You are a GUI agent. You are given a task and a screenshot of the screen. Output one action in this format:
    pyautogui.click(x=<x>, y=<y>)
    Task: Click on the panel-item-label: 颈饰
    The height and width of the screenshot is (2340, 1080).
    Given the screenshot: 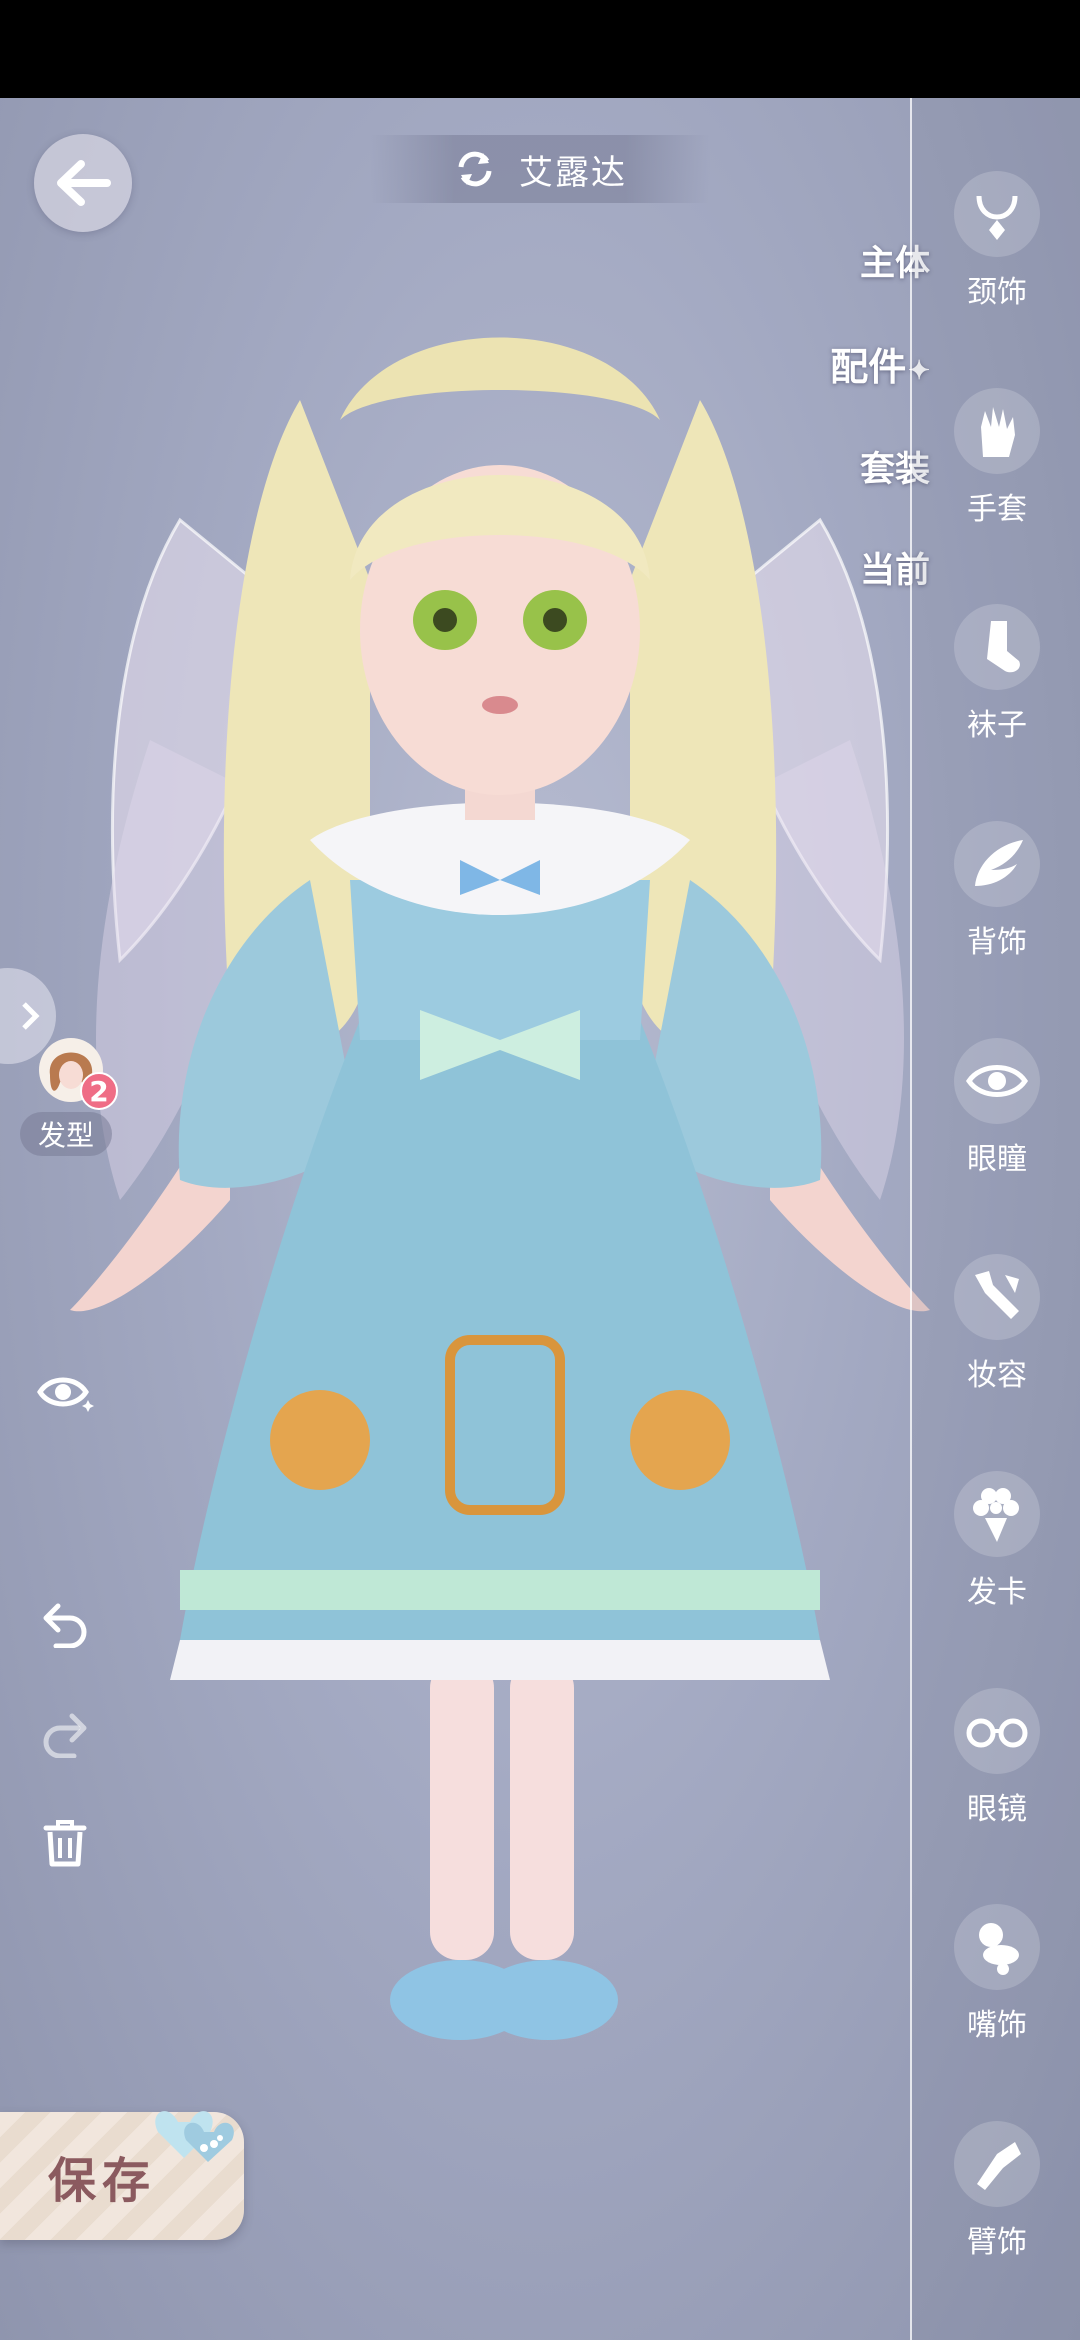 What is the action you would take?
    pyautogui.click(x=997, y=292)
    